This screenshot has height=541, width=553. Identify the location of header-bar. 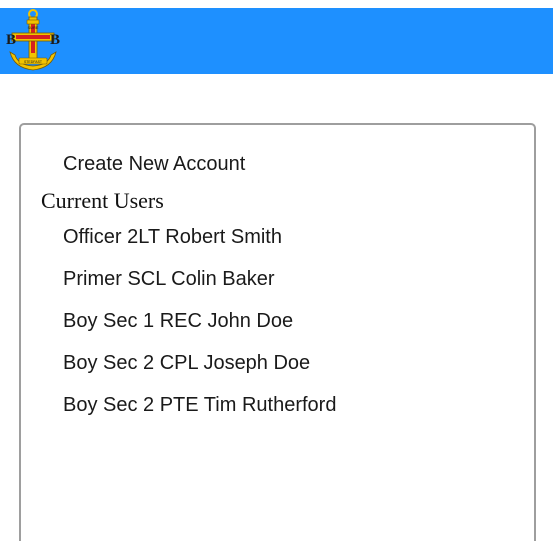
(276, 41).